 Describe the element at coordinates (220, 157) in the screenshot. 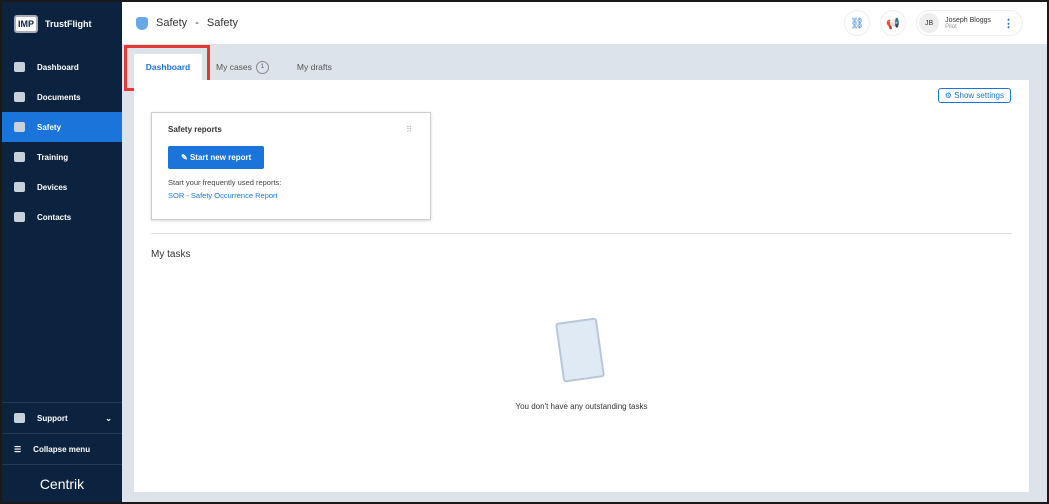

I see `label: Start new report` at that location.